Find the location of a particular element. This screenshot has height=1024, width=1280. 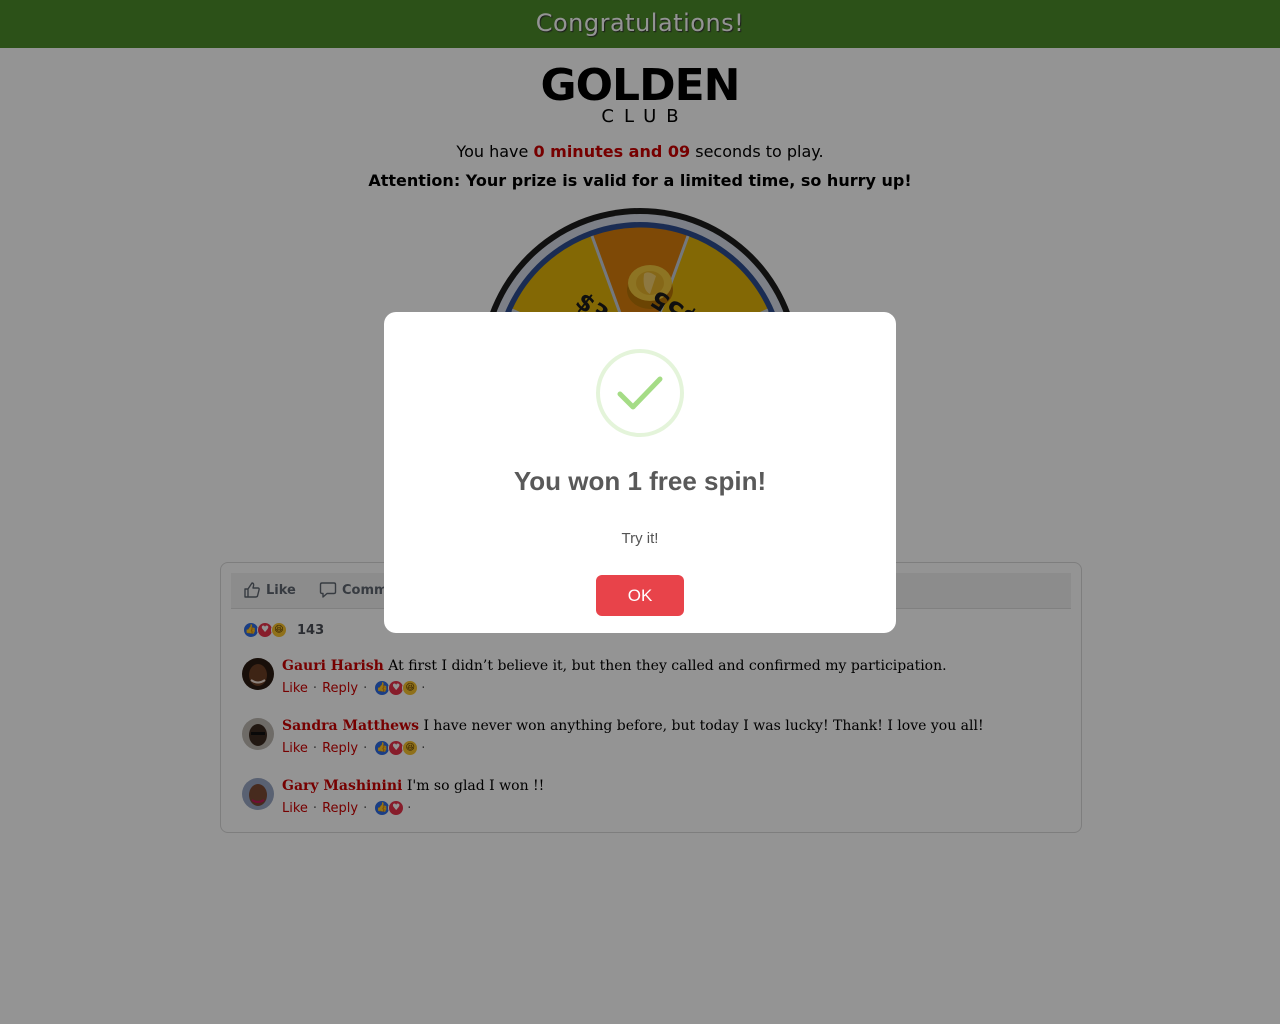

modal-text: Try it! is located at coordinates (640, 538).